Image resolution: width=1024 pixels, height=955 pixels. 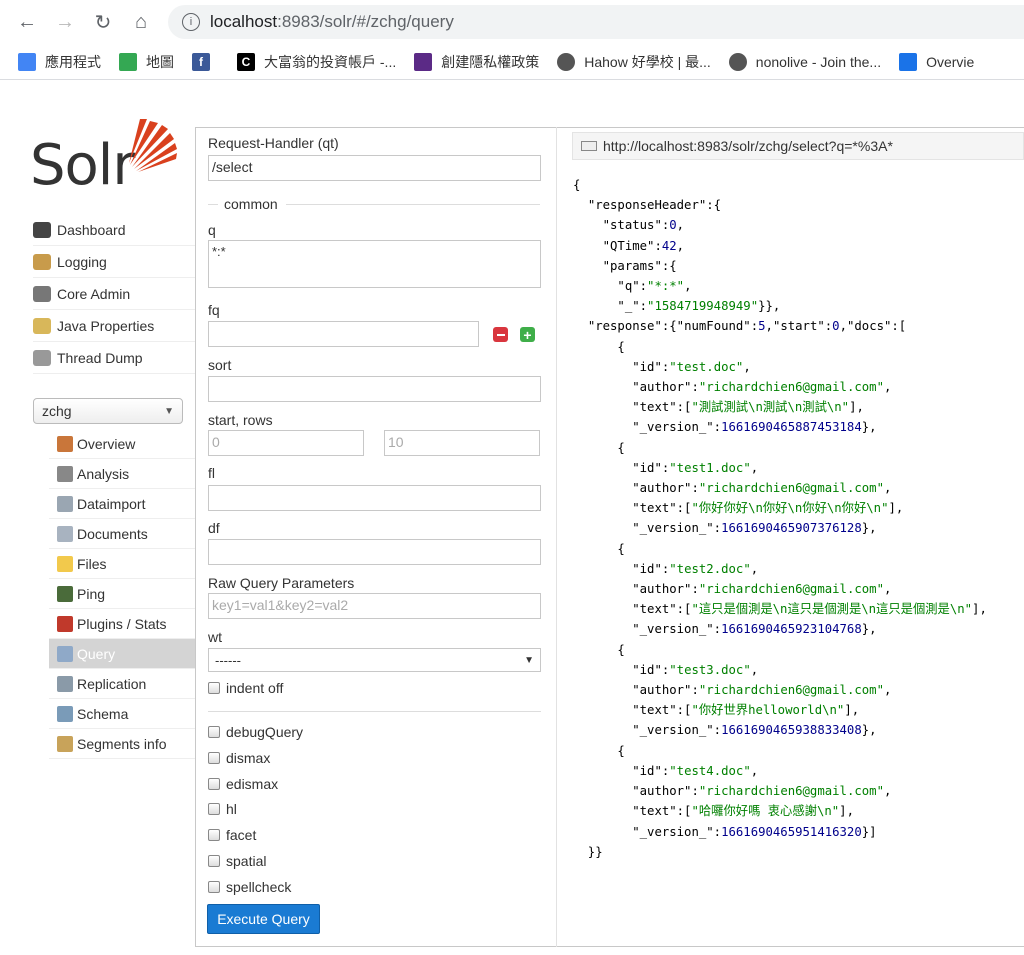 What do you see at coordinates (214, 886) in the screenshot?
I see `checkbox-box` at bounding box center [214, 886].